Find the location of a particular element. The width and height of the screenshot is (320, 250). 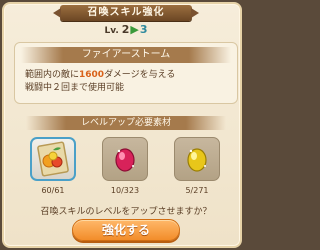

skill-desc-line1: 範囲内の敵に1600ダメージを与える is located at coordinates (130, 75).